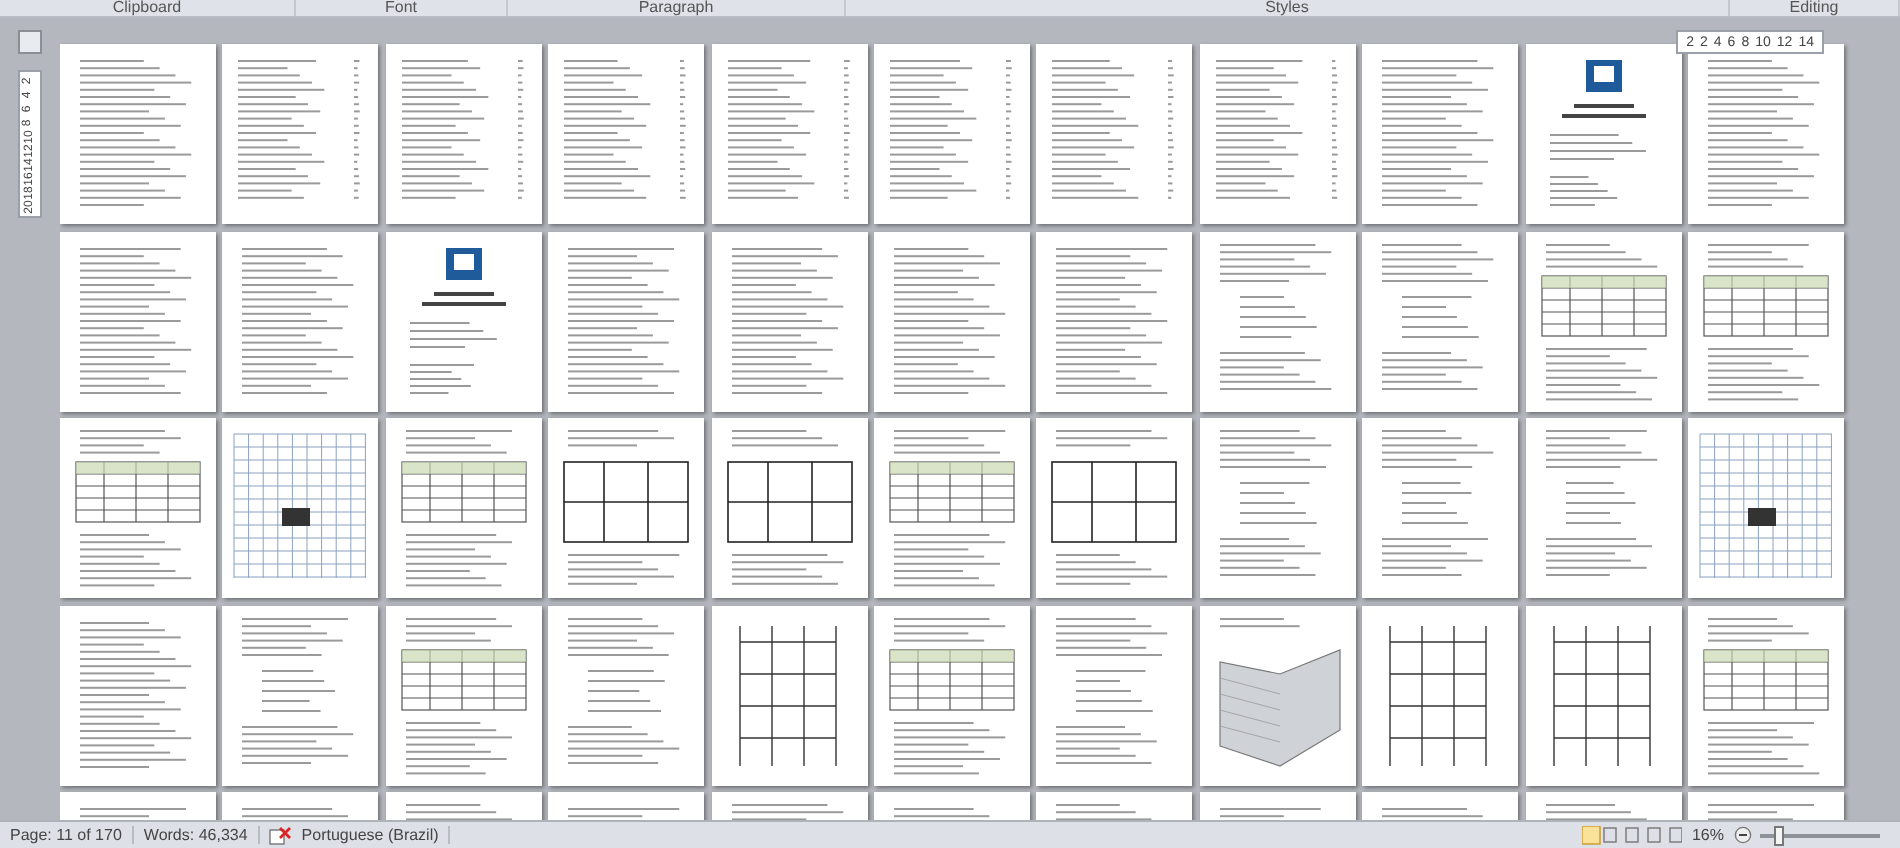 The width and height of the screenshot is (1900, 848). What do you see at coordinates (677, 8) in the screenshot?
I see `ribbon-group-label: Paragraph` at bounding box center [677, 8].